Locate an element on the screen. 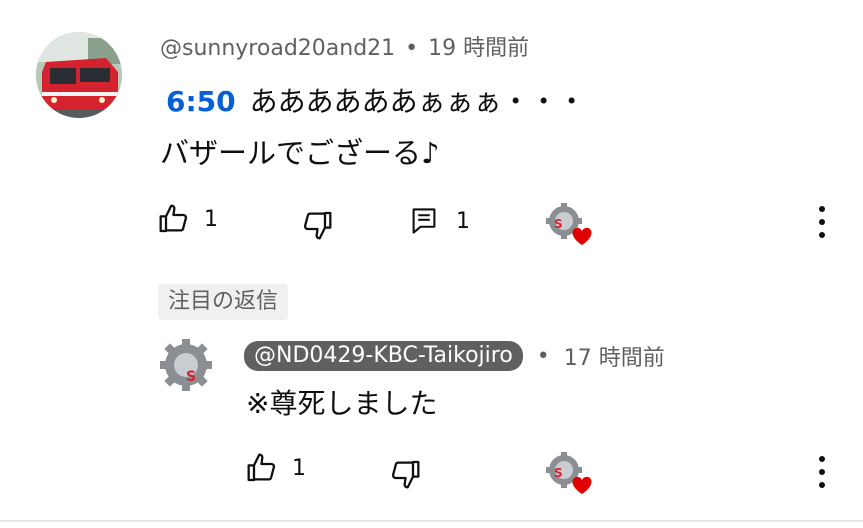  comment-meta: @sunnyroad20and21 • 19 時間前 is located at coordinates (344, 46).